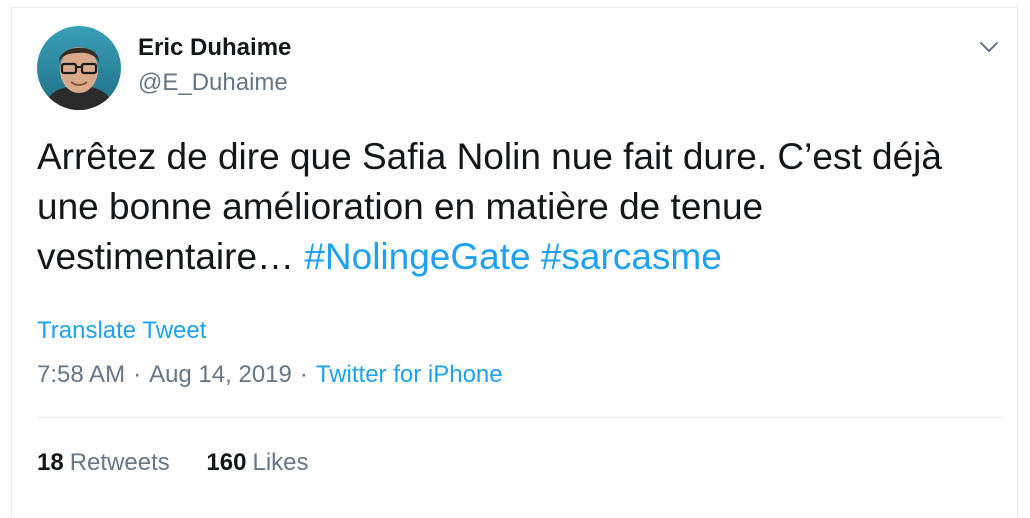 This screenshot has width=1030, height=518. I want to click on retweets-stat: 18 Retweets, so click(103, 463).